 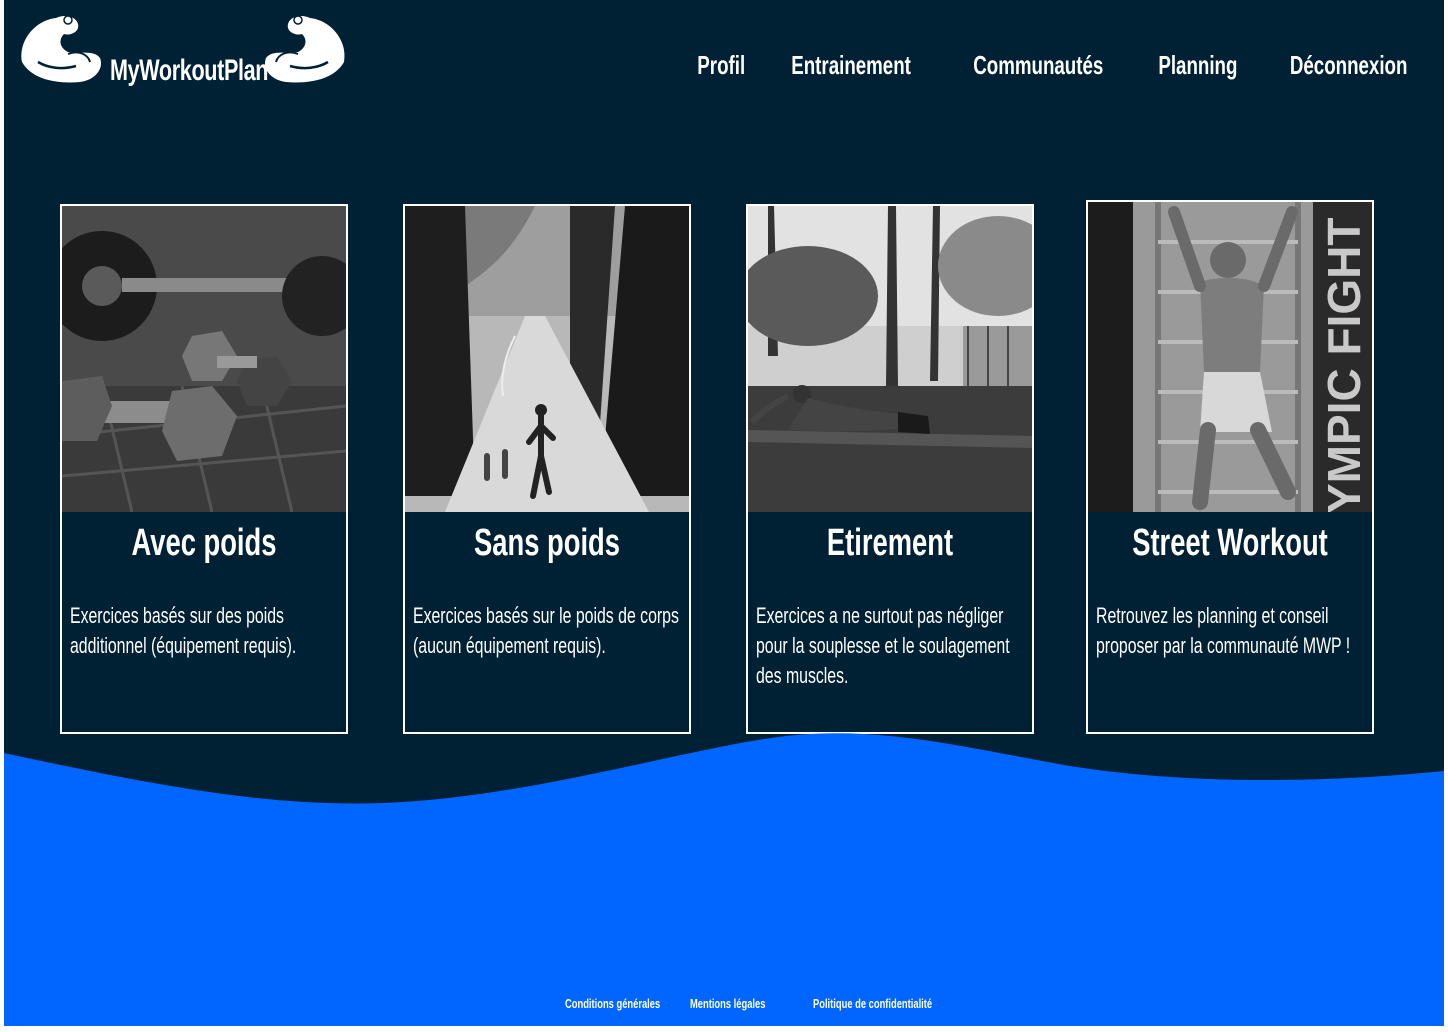 I want to click on footer-link-conditions: Conditions générales, so click(x=612, y=1003).